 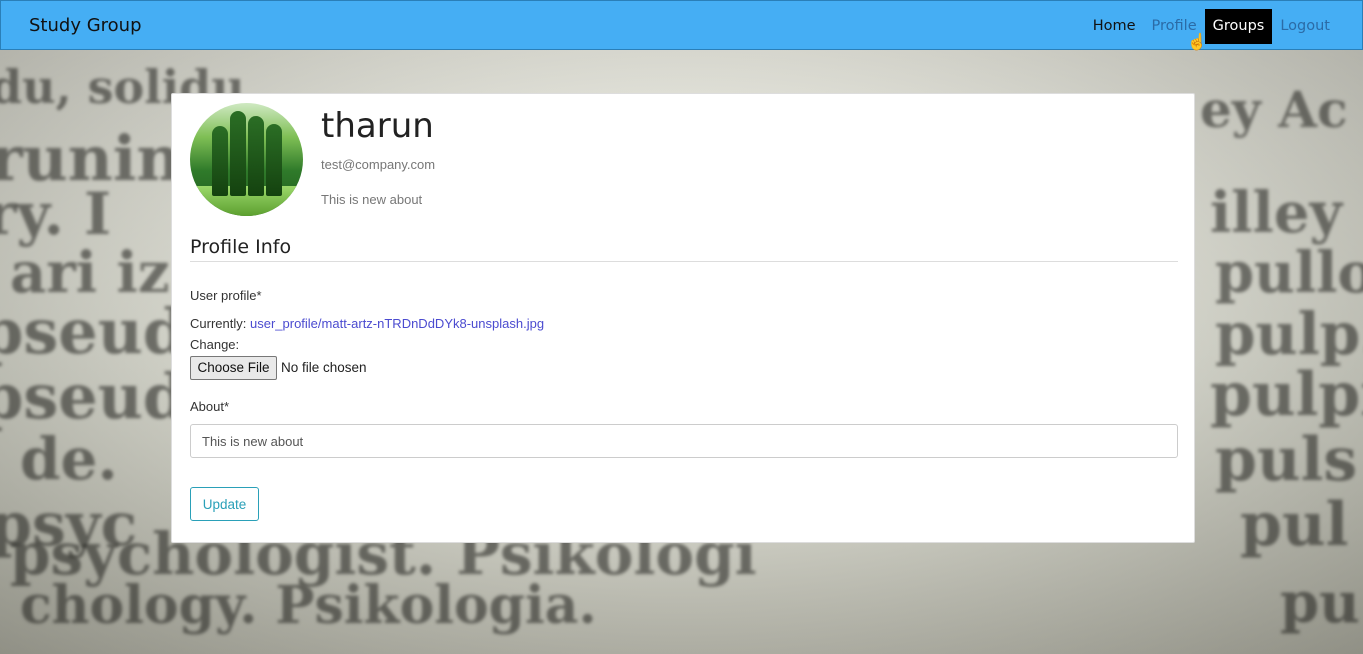 I want to click on no-file-text: No file chosen, so click(x=324, y=367).